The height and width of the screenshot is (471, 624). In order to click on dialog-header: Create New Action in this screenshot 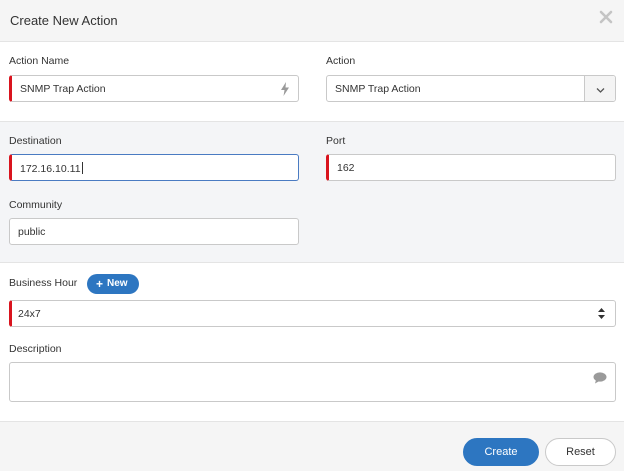, I will do `click(312, 21)`.